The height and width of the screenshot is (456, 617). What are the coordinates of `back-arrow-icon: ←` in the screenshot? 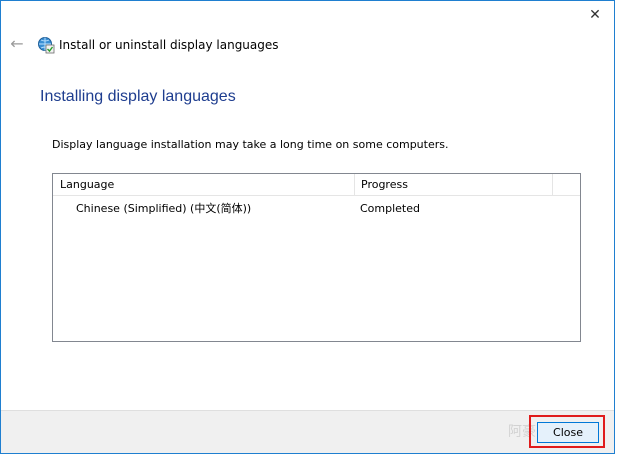 It's located at (17, 44).